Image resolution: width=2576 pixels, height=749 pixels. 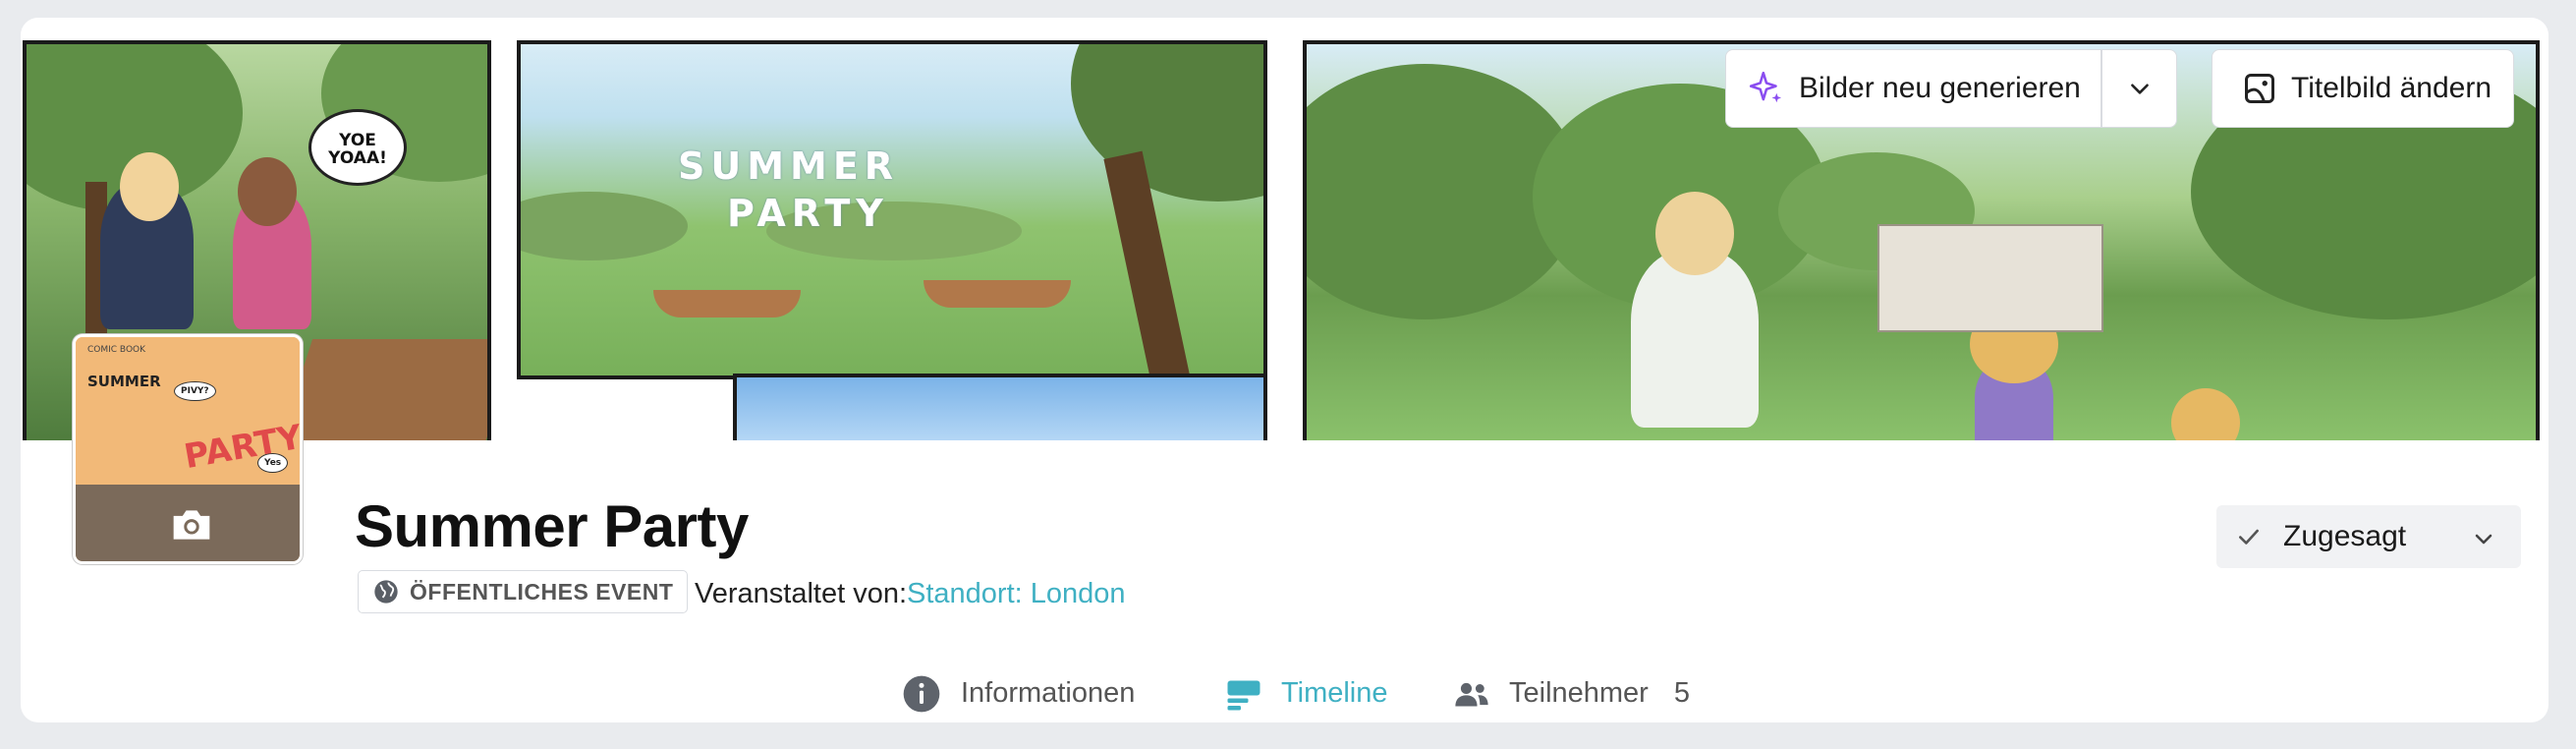 What do you see at coordinates (357, 147) in the screenshot?
I see `comic-speech-bubble: YOE YOAA!` at bounding box center [357, 147].